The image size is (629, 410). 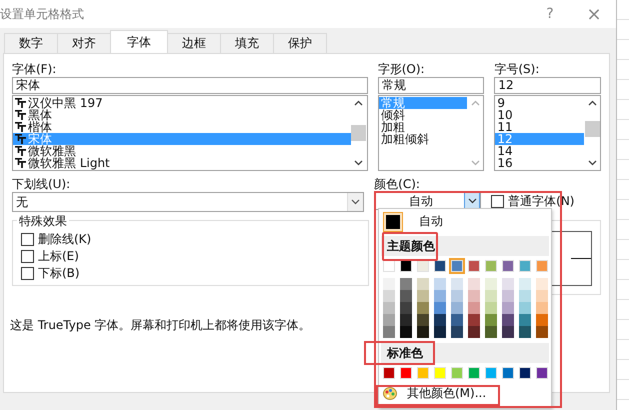 I want to click on list-item: 楷体, so click(x=182, y=127).